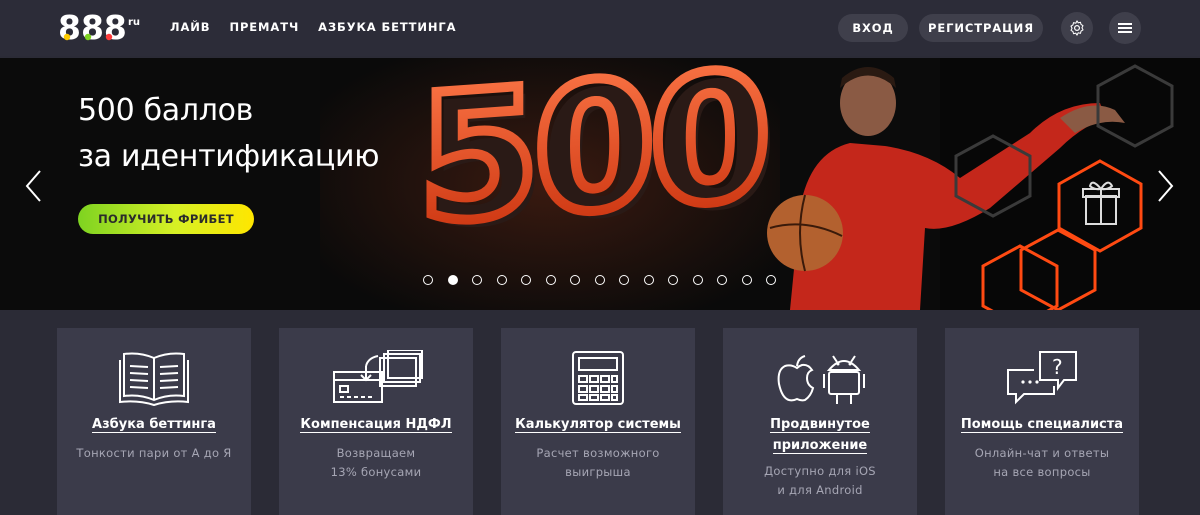 This screenshot has width=1200, height=515. I want to click on logo: 888 ru, so click(103, 27).